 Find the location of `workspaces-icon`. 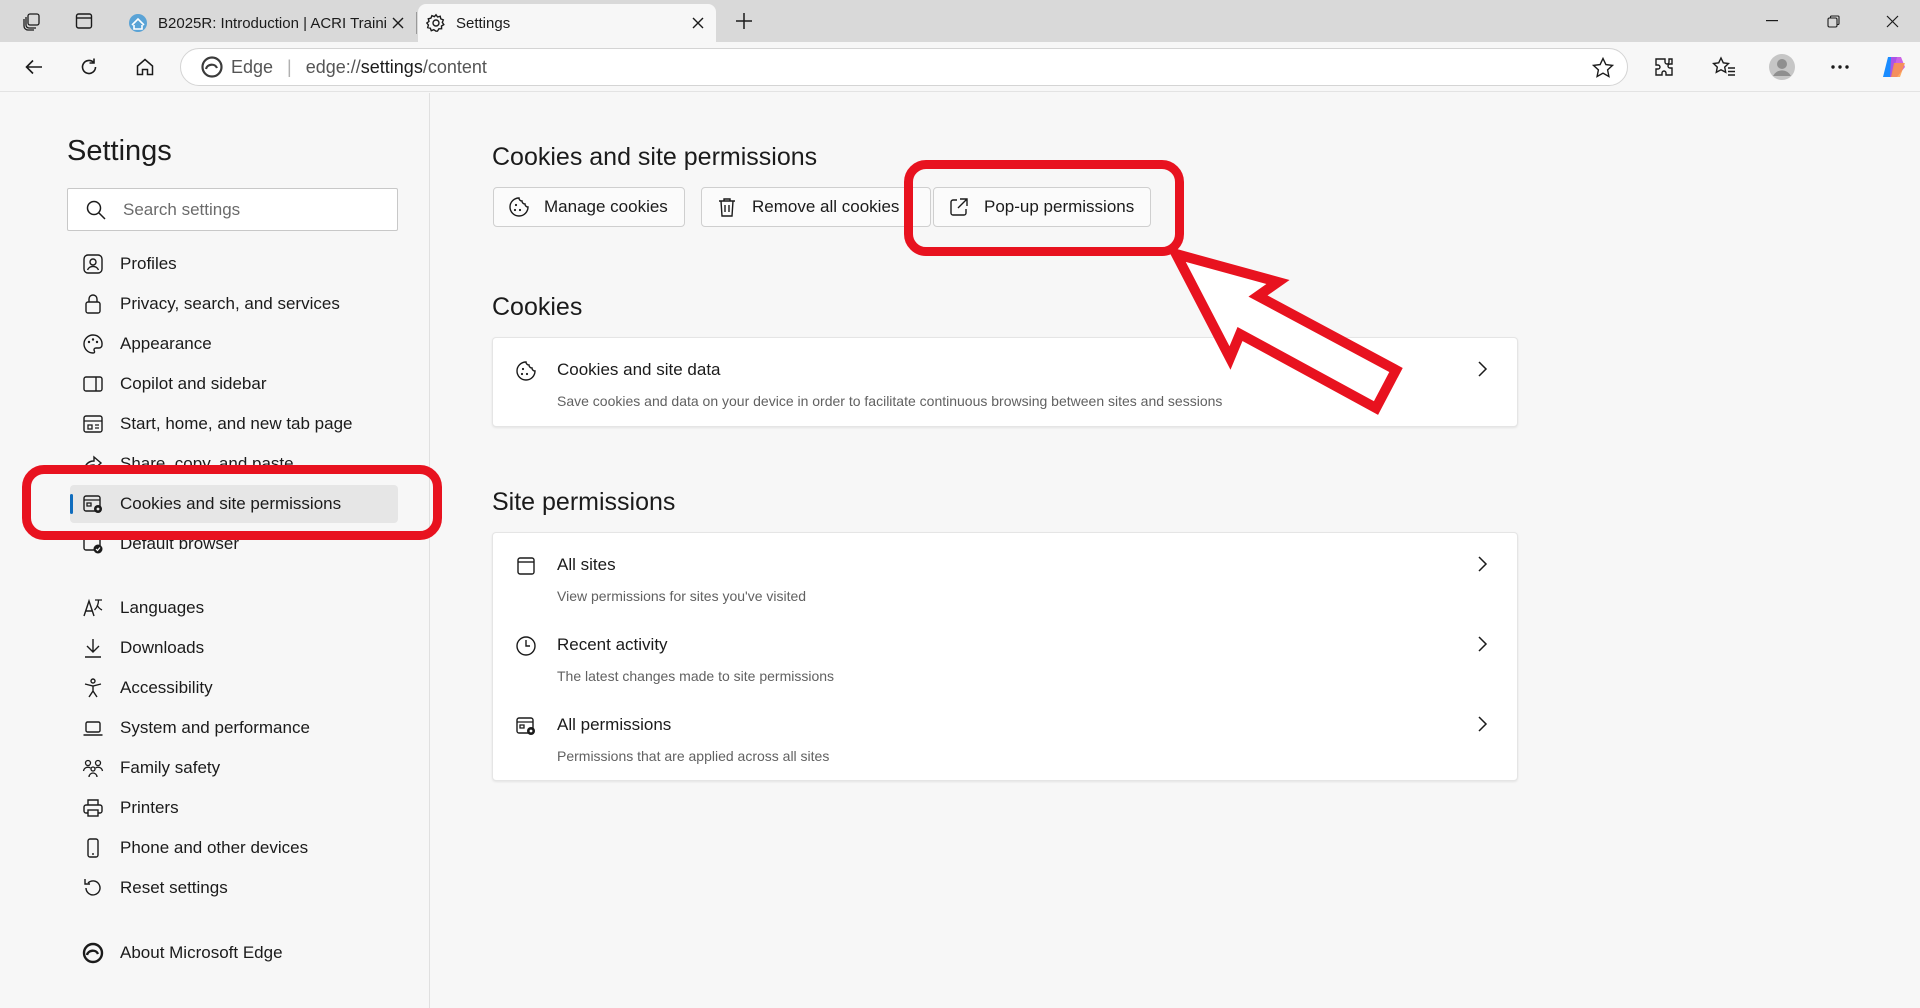

workspaces-icon is located at coordinates (32, 21).